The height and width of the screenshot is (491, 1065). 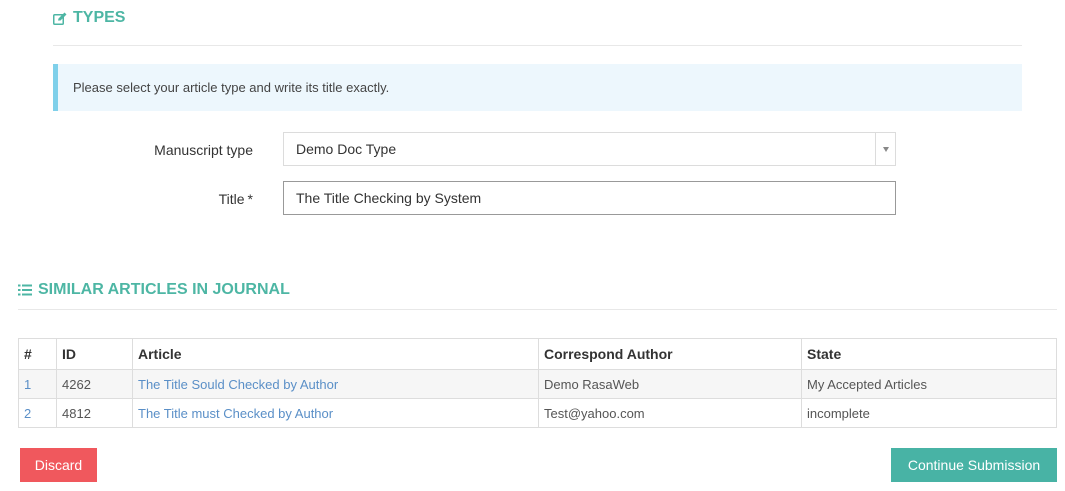 What do you see at coordinates (231, 199) in the screenshot?
I see `title-label-text: Title` at bounding box center [231, 199].